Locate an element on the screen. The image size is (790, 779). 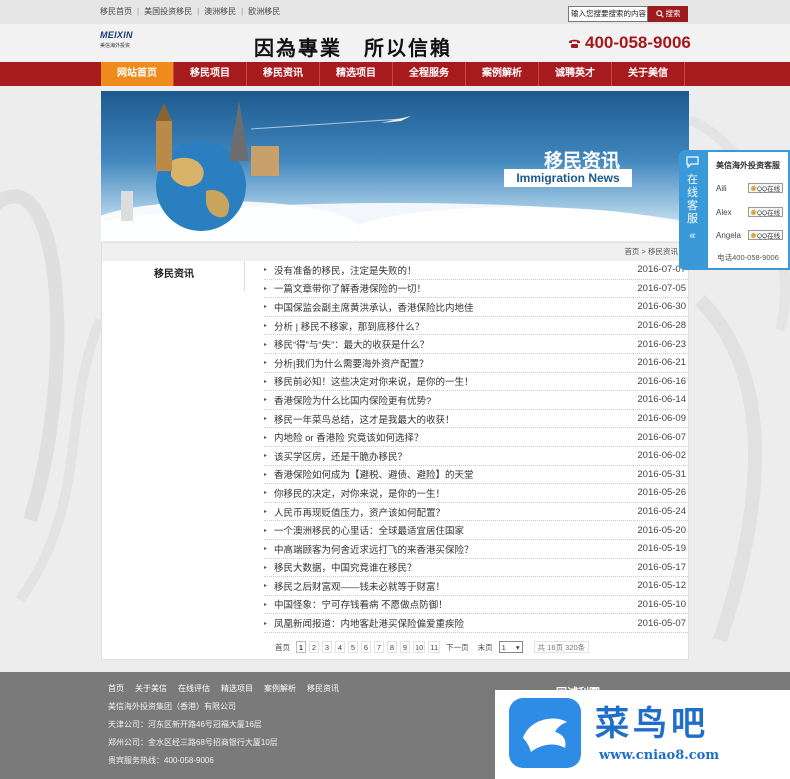
news-row: ▸ 移民之后财富观——钱未必就等于财富！ 2016-05-12 is located at coordinates (476, 586).